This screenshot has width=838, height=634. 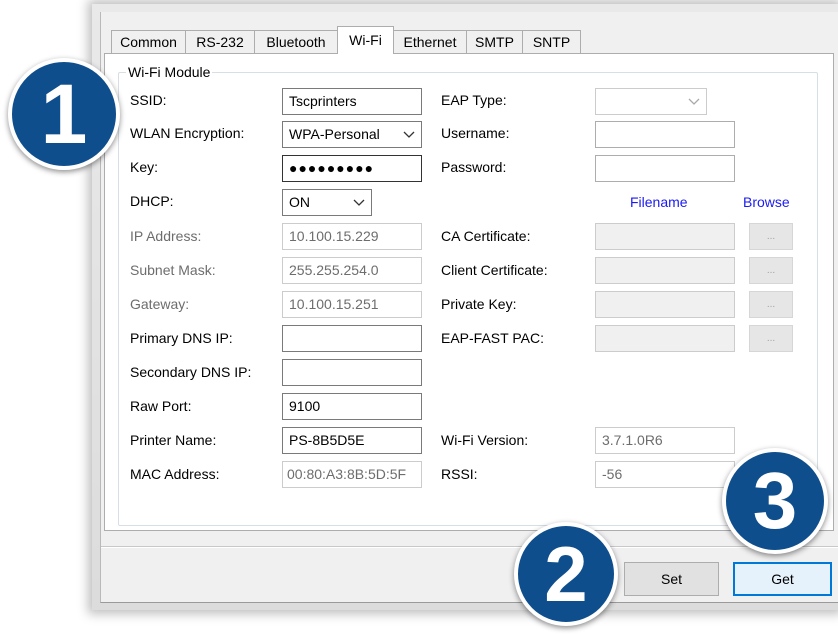 I want to click on callout-badge-2: 2, so click(x=566, y=574).